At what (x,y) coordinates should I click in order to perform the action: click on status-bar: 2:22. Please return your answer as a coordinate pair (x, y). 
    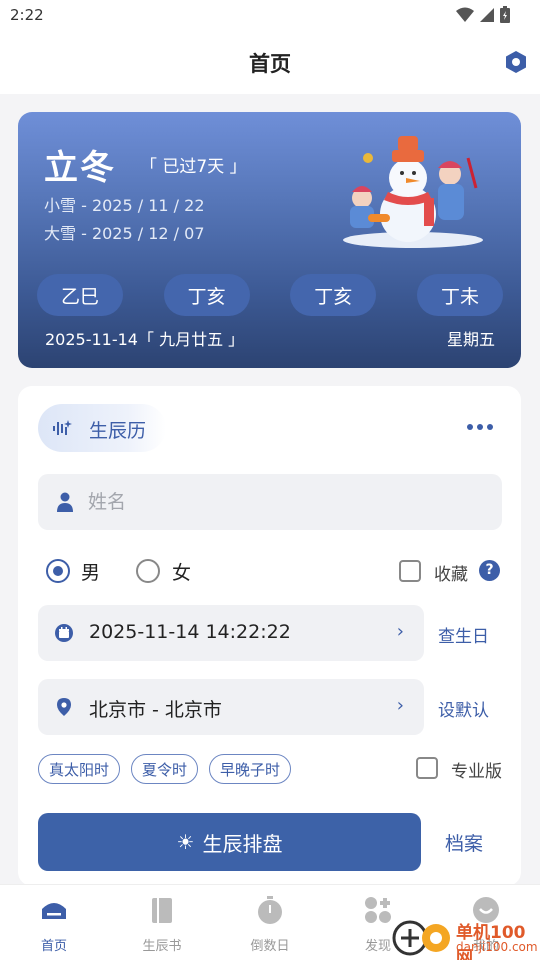
    Looking at the image, I should click on (270, 15).